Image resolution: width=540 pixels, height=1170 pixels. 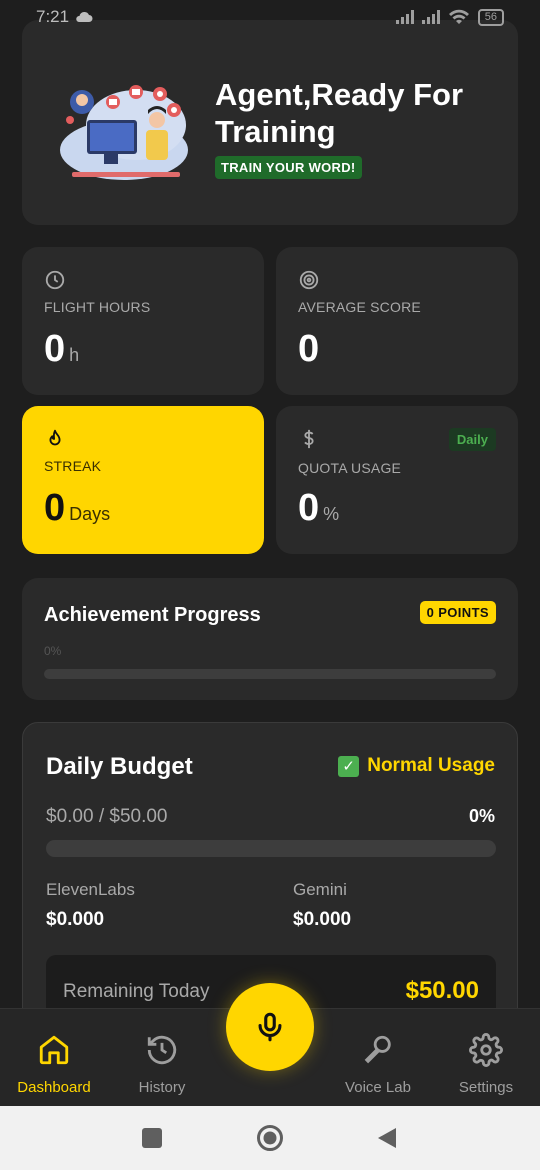 I want to click on history-icon, so click(x=162, y=1050).